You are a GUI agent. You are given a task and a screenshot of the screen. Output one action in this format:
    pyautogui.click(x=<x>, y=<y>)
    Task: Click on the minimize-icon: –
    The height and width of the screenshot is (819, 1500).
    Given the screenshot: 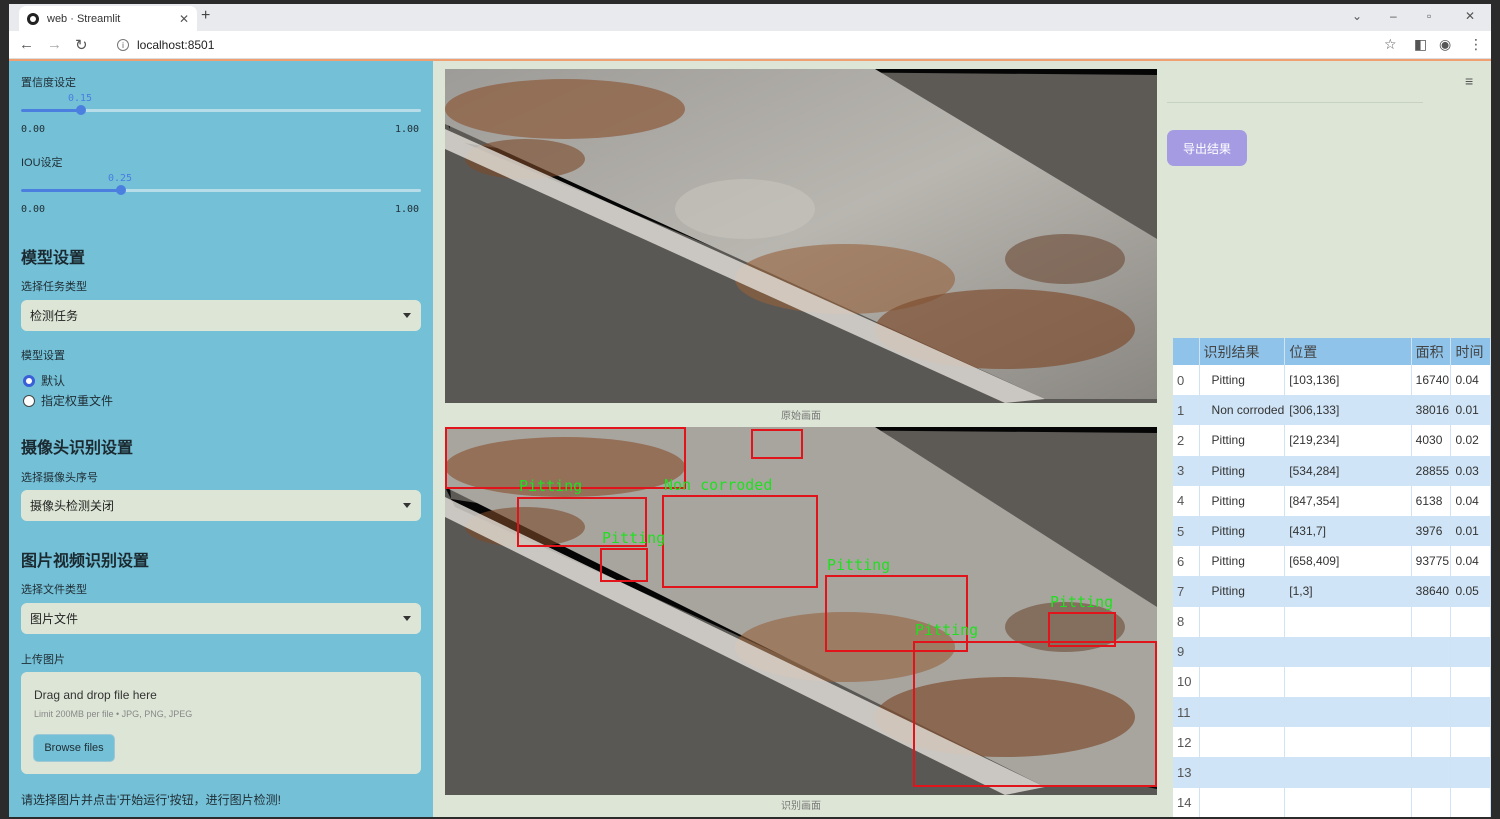 What is the action you would take?
    pyautogui.click(x=1393, y=16)
    